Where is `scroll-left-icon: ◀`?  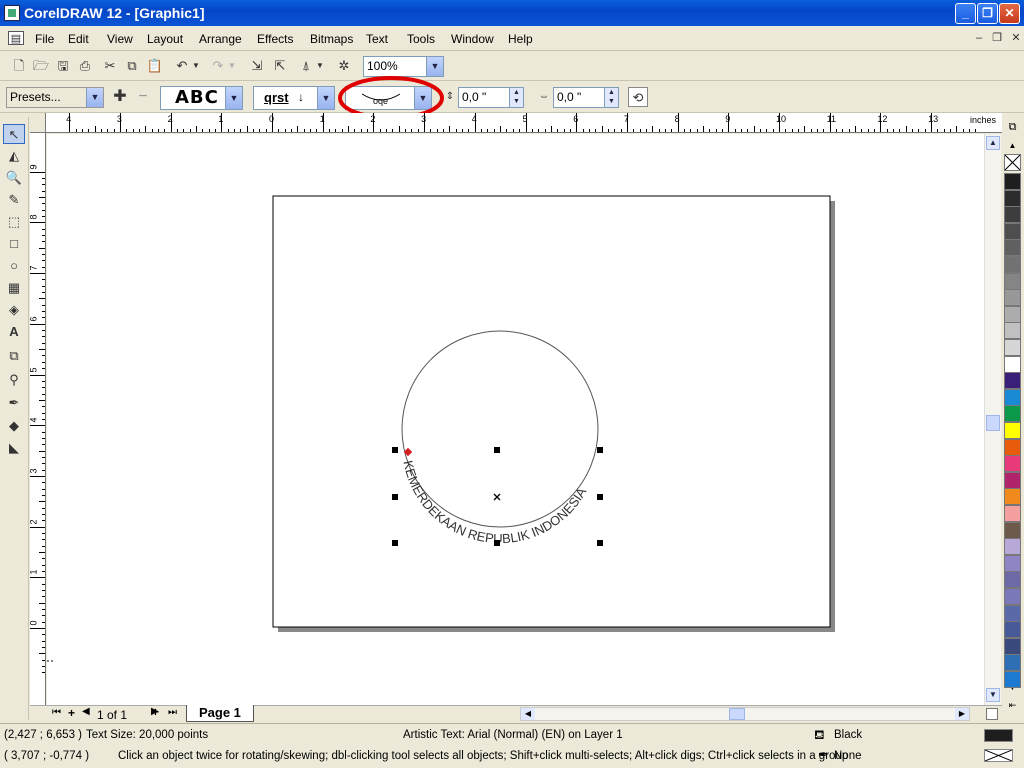 scroll-left-icon: ◀ is located at coordinates (528, 714).